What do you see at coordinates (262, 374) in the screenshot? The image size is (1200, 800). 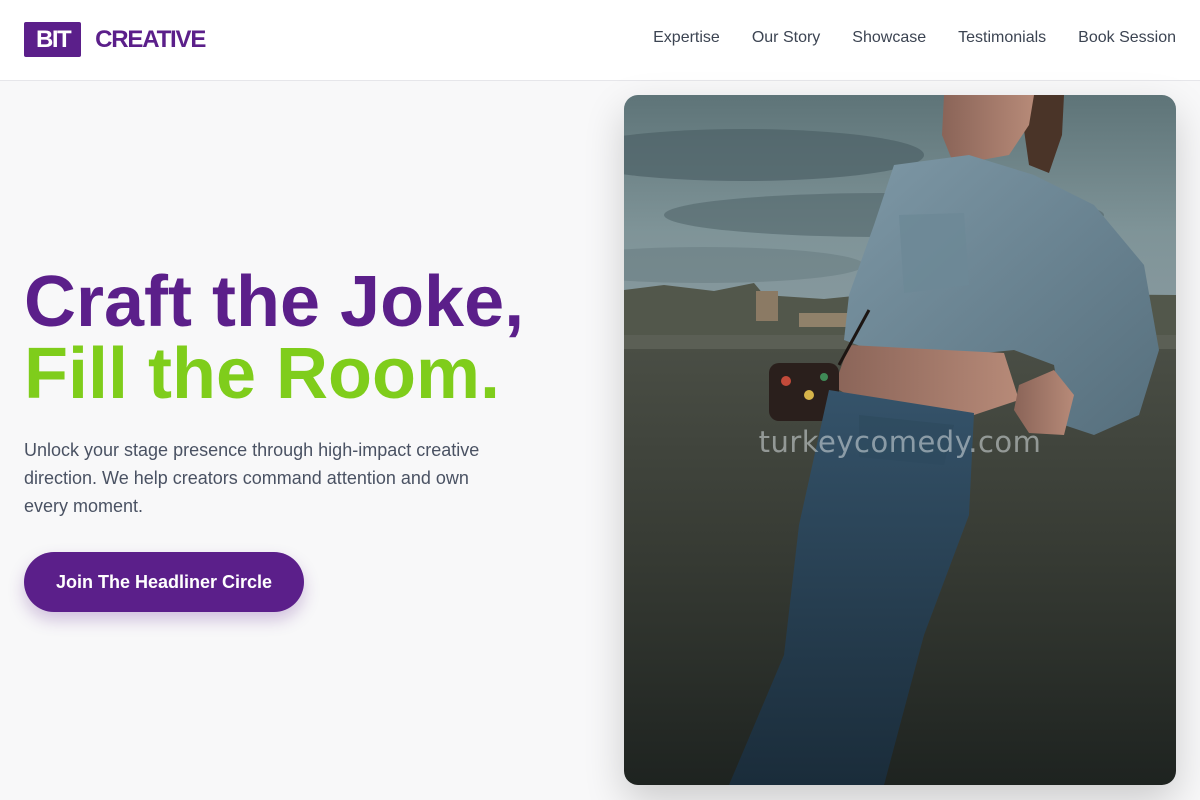 I see `hero-title-line-2: Fill the Room.` at bounding box center [262, 374].